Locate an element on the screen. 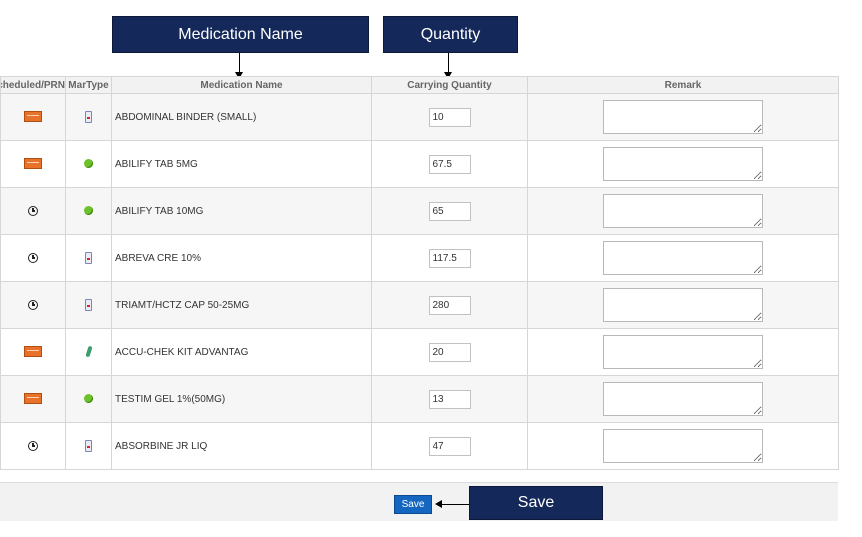 This screenshot has height=537, width=862. header-carrying-quantity: Carrying Quantity is located at coordinates (449, 85).